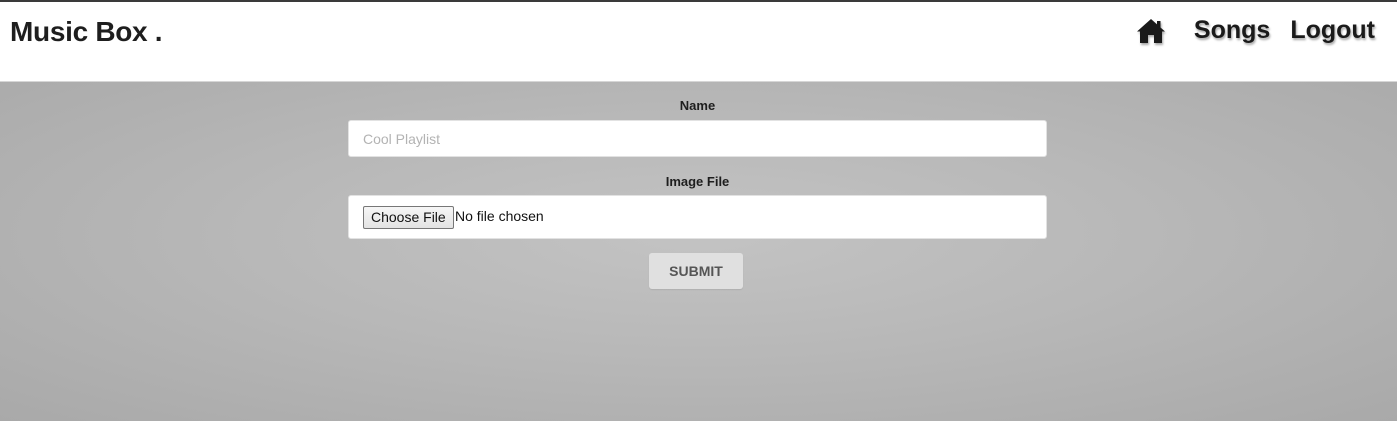 The image size is (1397, 421). Describe the element at coordinates (697, 217) in the screenshot. I see `image-file-input: Choose File No file chosen` at that location.